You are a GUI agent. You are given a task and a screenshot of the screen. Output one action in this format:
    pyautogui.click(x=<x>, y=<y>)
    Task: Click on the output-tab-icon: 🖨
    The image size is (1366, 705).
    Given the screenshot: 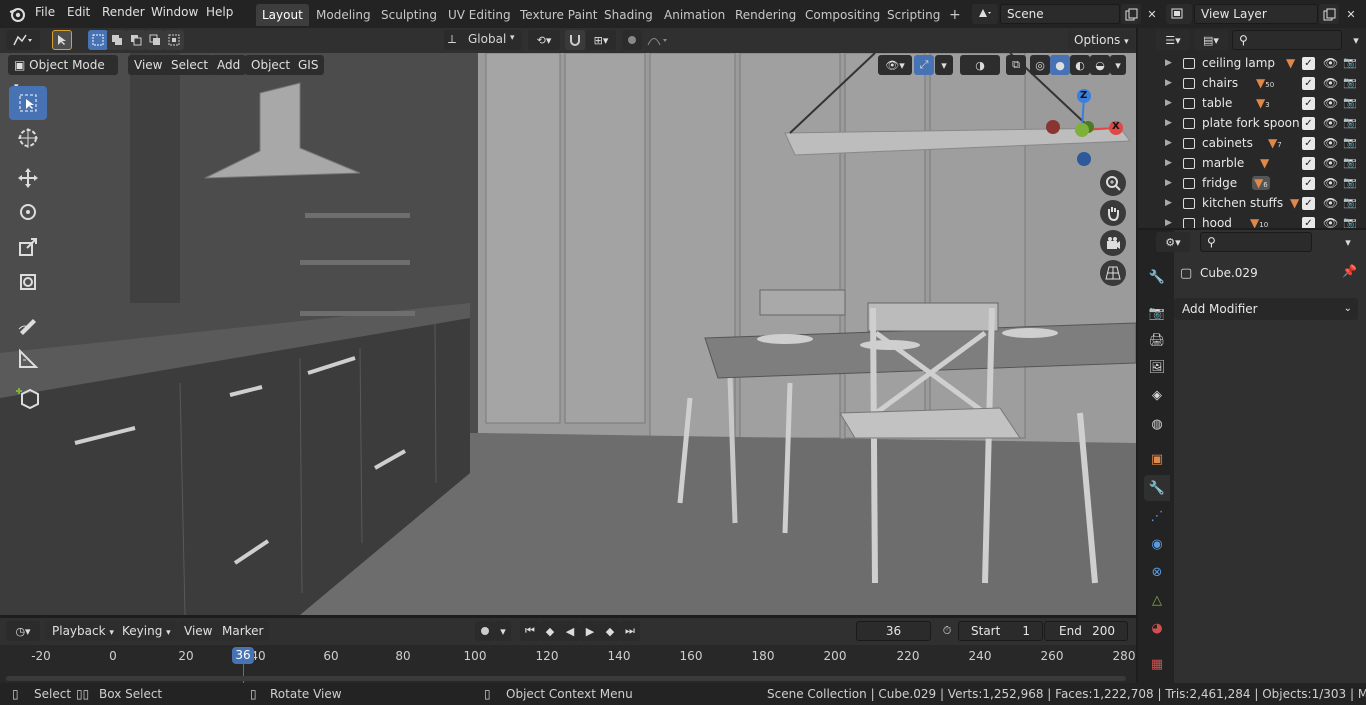 What is the action you would take?
    pyautogui.click(x=1157, y=340)
    